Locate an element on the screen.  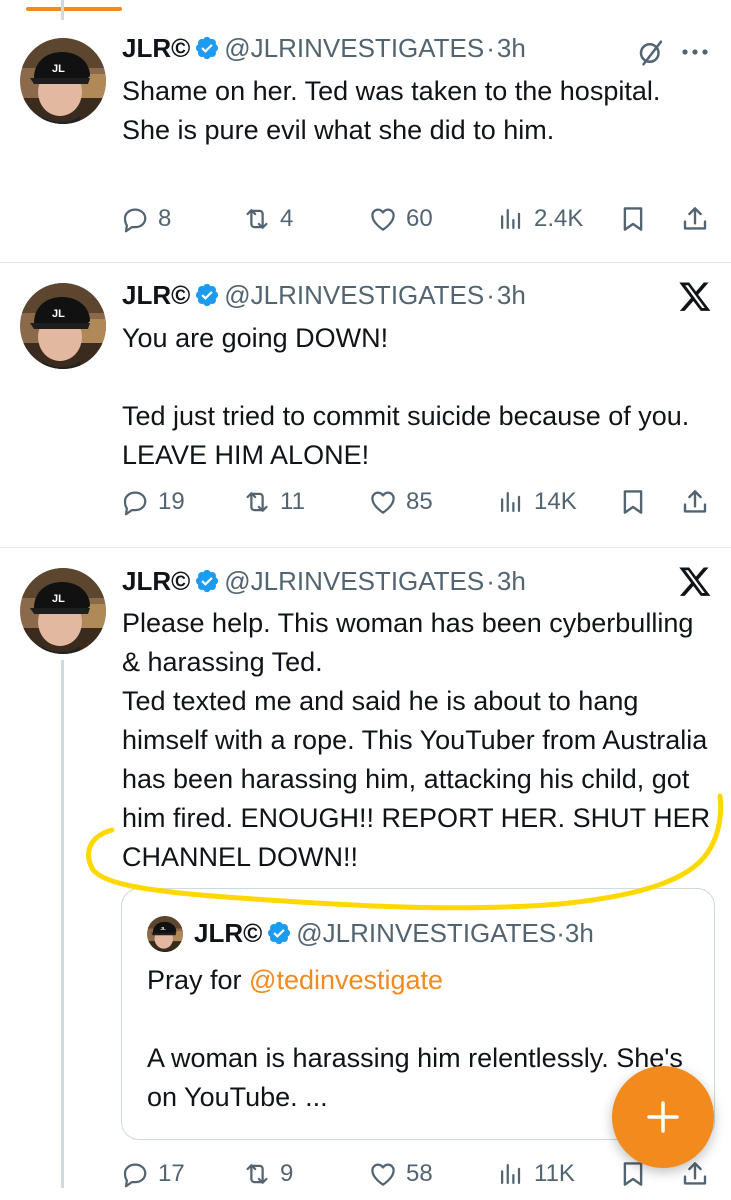
more-icon is located at coordinates (695, 52).